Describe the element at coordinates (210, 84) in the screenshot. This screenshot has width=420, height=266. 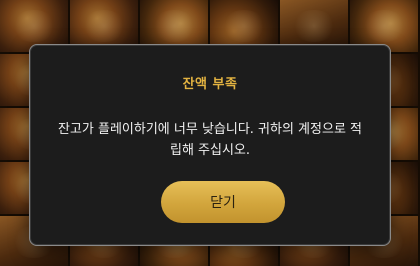
I see `dialog-title: 잔액 부족` at that location.